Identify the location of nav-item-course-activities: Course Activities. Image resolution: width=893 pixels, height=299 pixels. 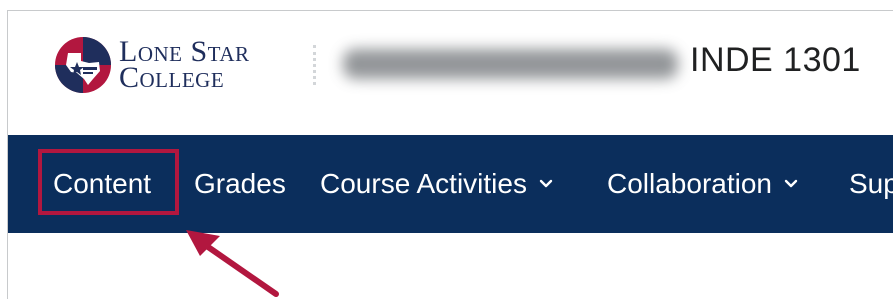
(436, 184).